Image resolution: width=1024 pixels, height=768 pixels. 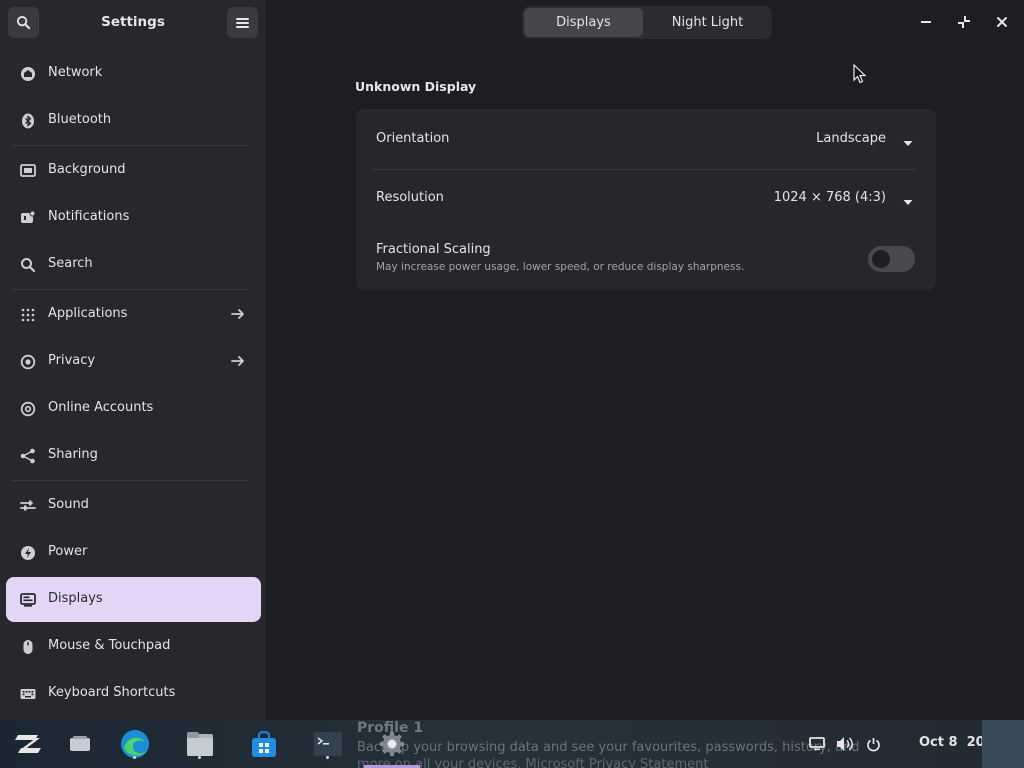 What do you see at coordinates (392, 744) in the screenshot?
I see `gear-icon` at bounding box center [392, 744].